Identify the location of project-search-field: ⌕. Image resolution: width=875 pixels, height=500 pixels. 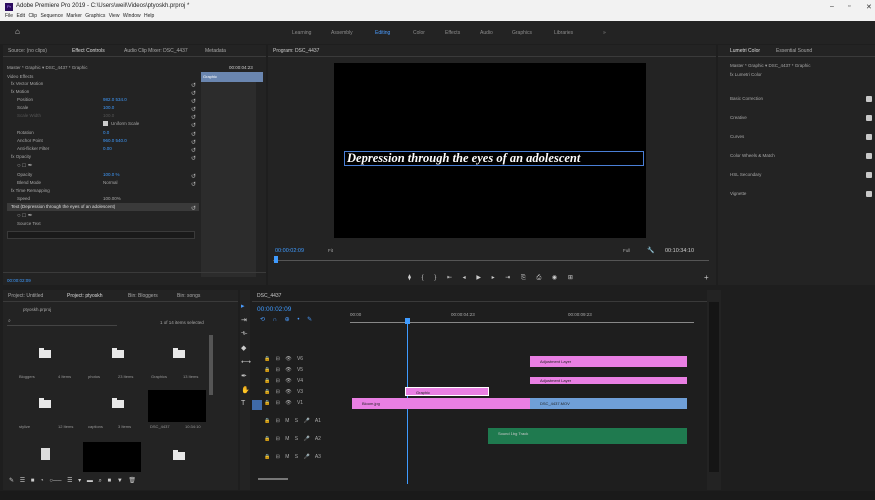
(62, 322).